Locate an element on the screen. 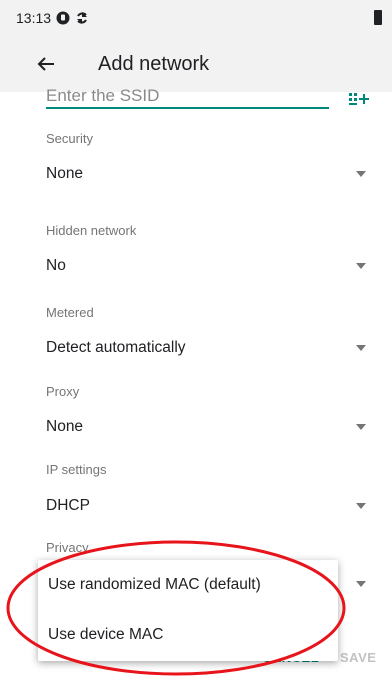  metered-label: Metered is located at coordinates (70, 312).